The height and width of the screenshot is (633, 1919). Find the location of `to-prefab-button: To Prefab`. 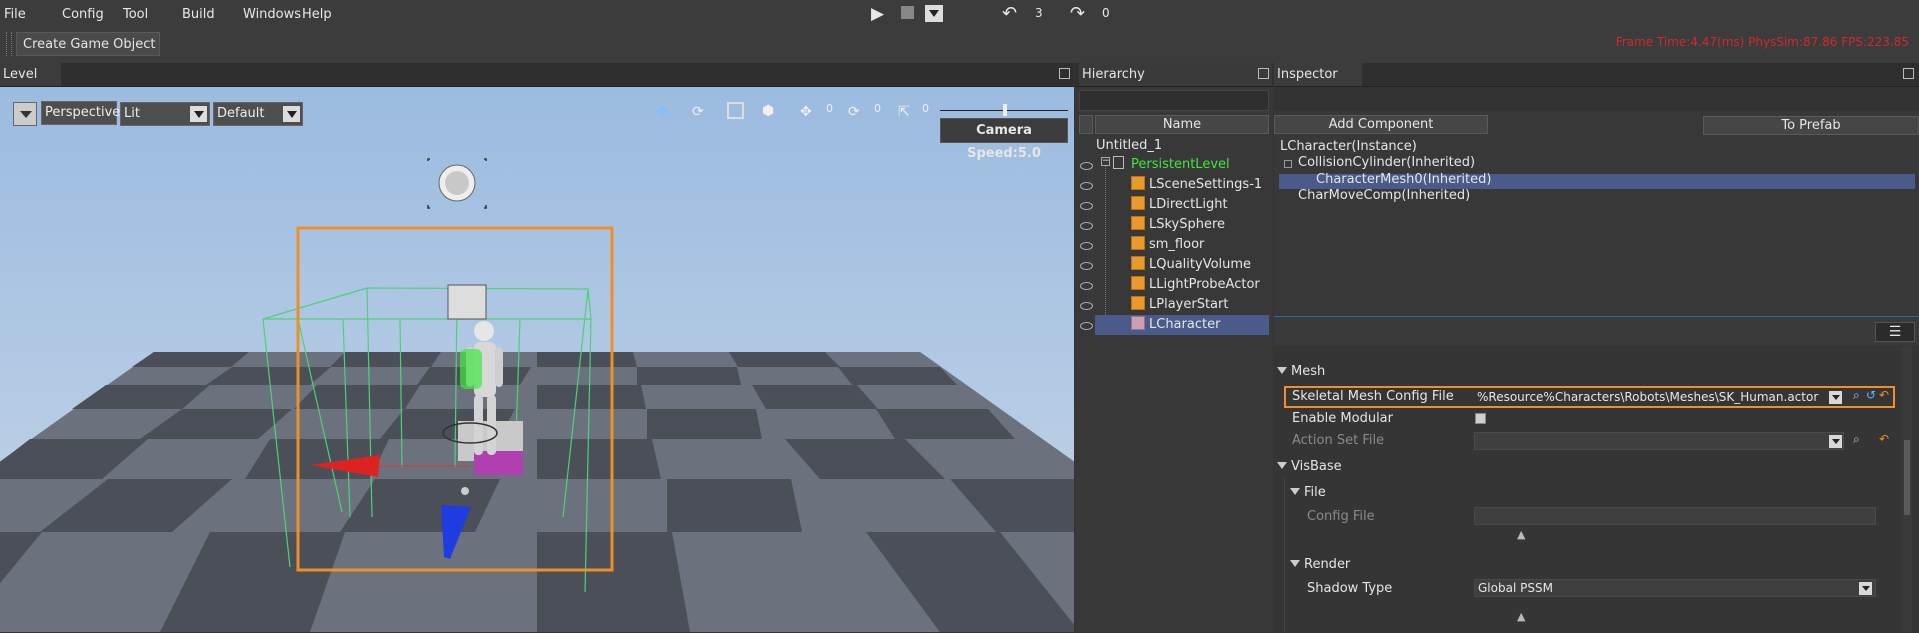

to-prefab-button: To Prefab is located at coordinates (1811, 125).